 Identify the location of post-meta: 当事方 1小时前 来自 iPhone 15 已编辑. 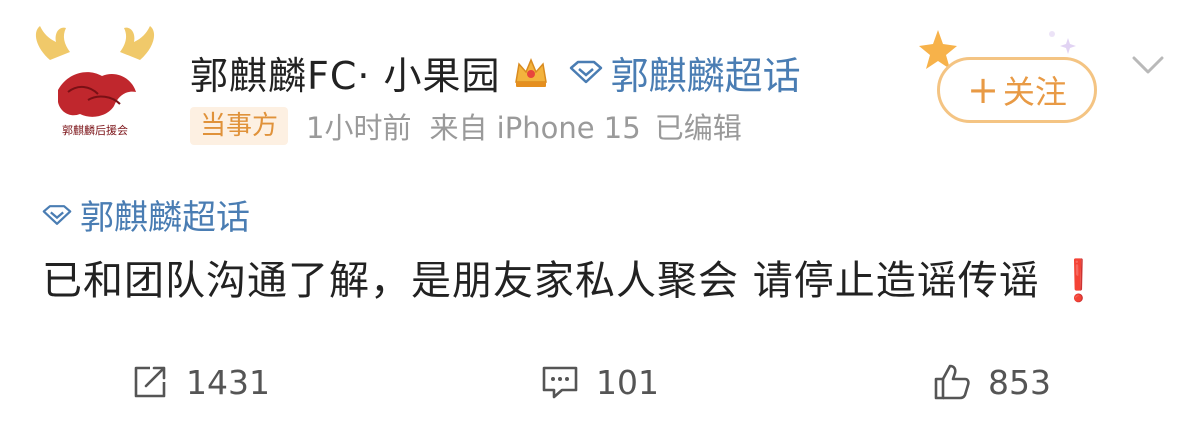
(466, 126).